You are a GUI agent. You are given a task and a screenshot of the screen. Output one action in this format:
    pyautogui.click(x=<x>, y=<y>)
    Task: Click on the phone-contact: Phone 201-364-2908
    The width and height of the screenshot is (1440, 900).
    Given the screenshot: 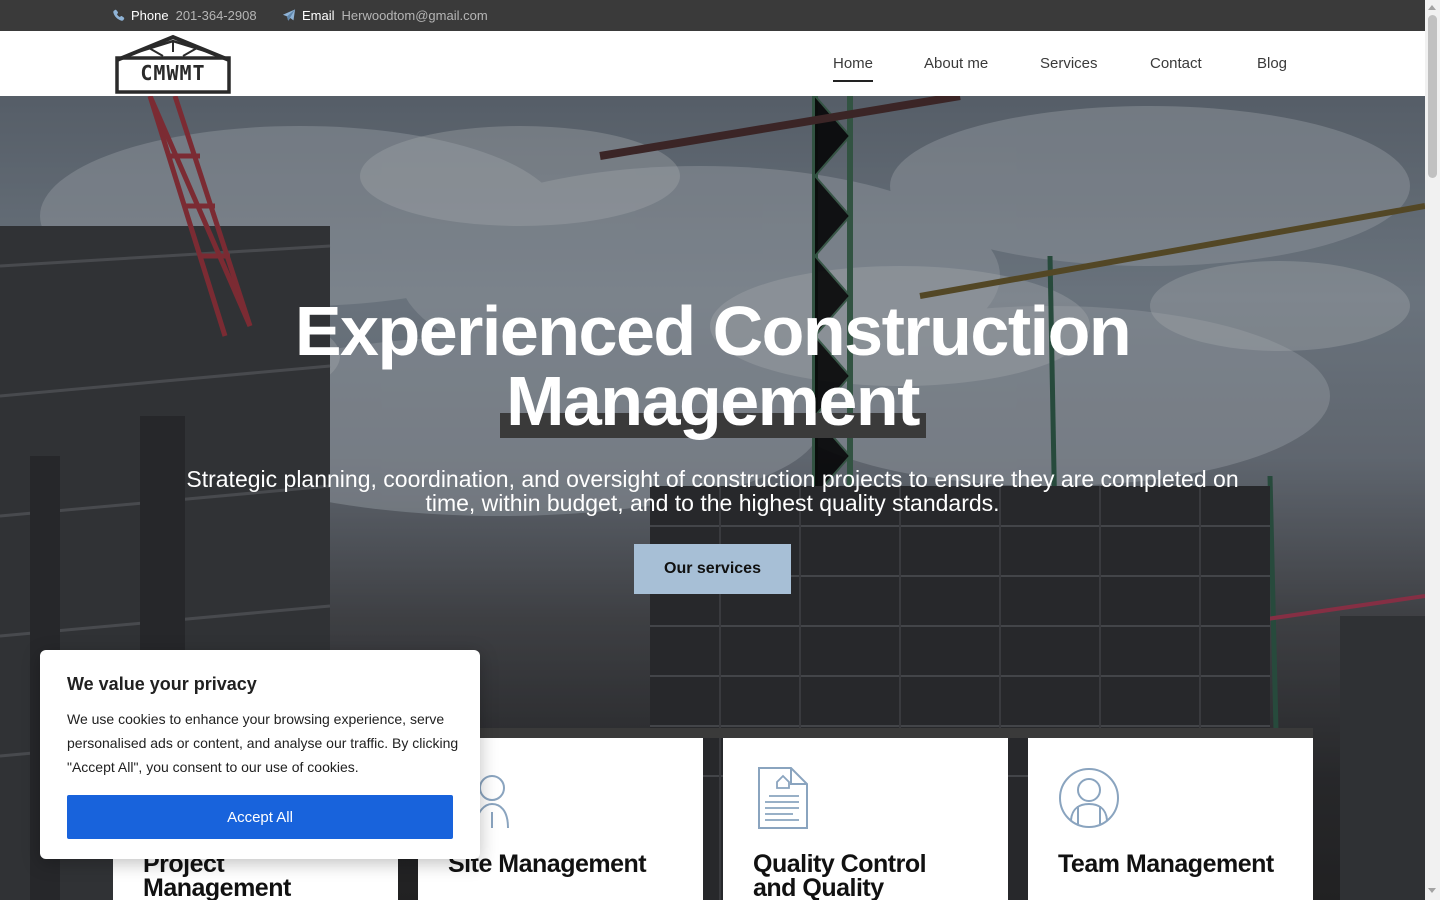 What is the action you would take?
    pyautogui.click(x=184, y=15)
    